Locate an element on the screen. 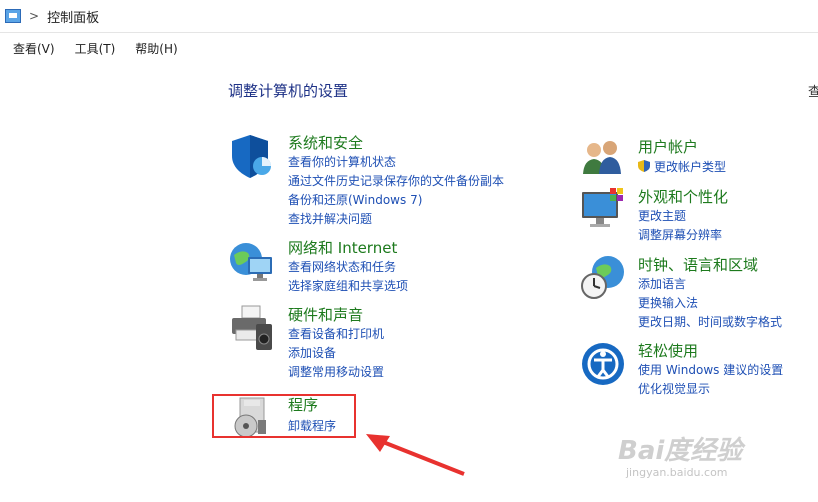  link-add-device: 添加设备 is located at coordinates (312, 352).